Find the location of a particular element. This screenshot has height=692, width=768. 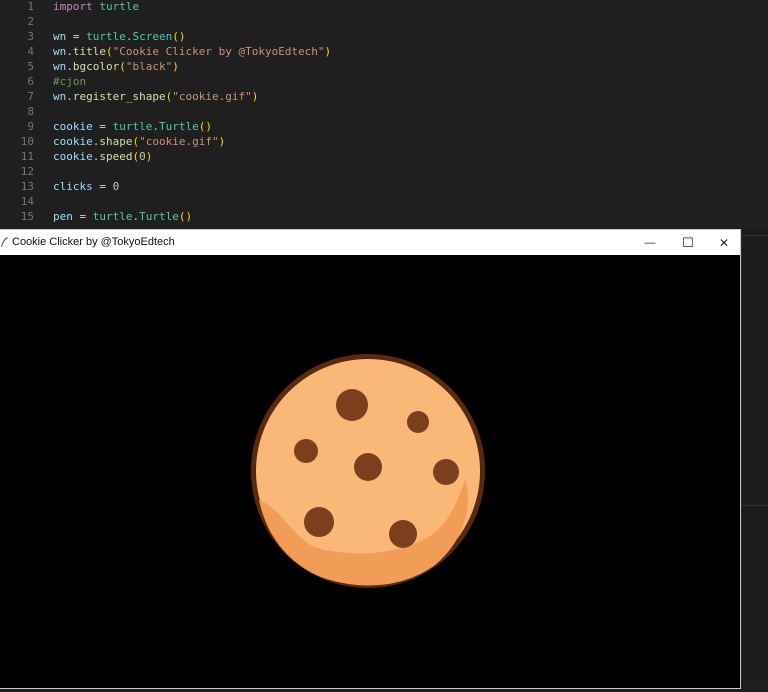

code-line: 5 wn.bgcolor("black") is located at coordinates (89, 66).